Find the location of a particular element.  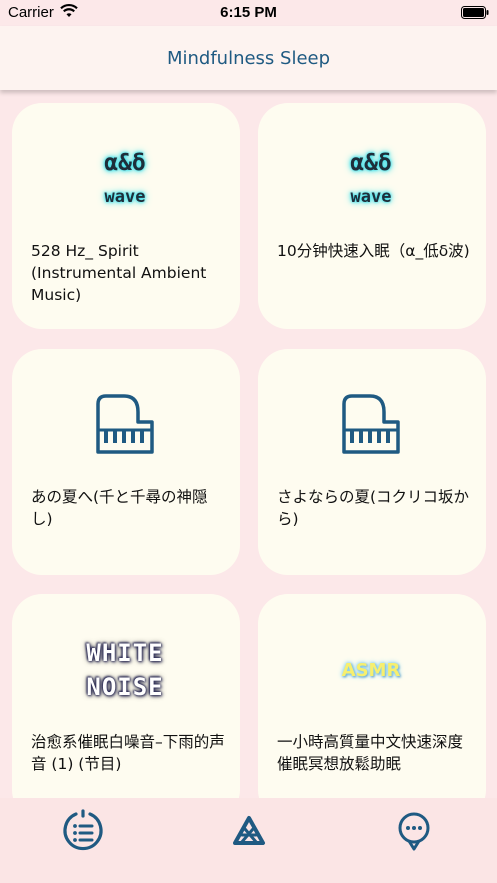

track-title: 10分钟快速入眠（α_低δ波) is located at coordinates (373, 251).